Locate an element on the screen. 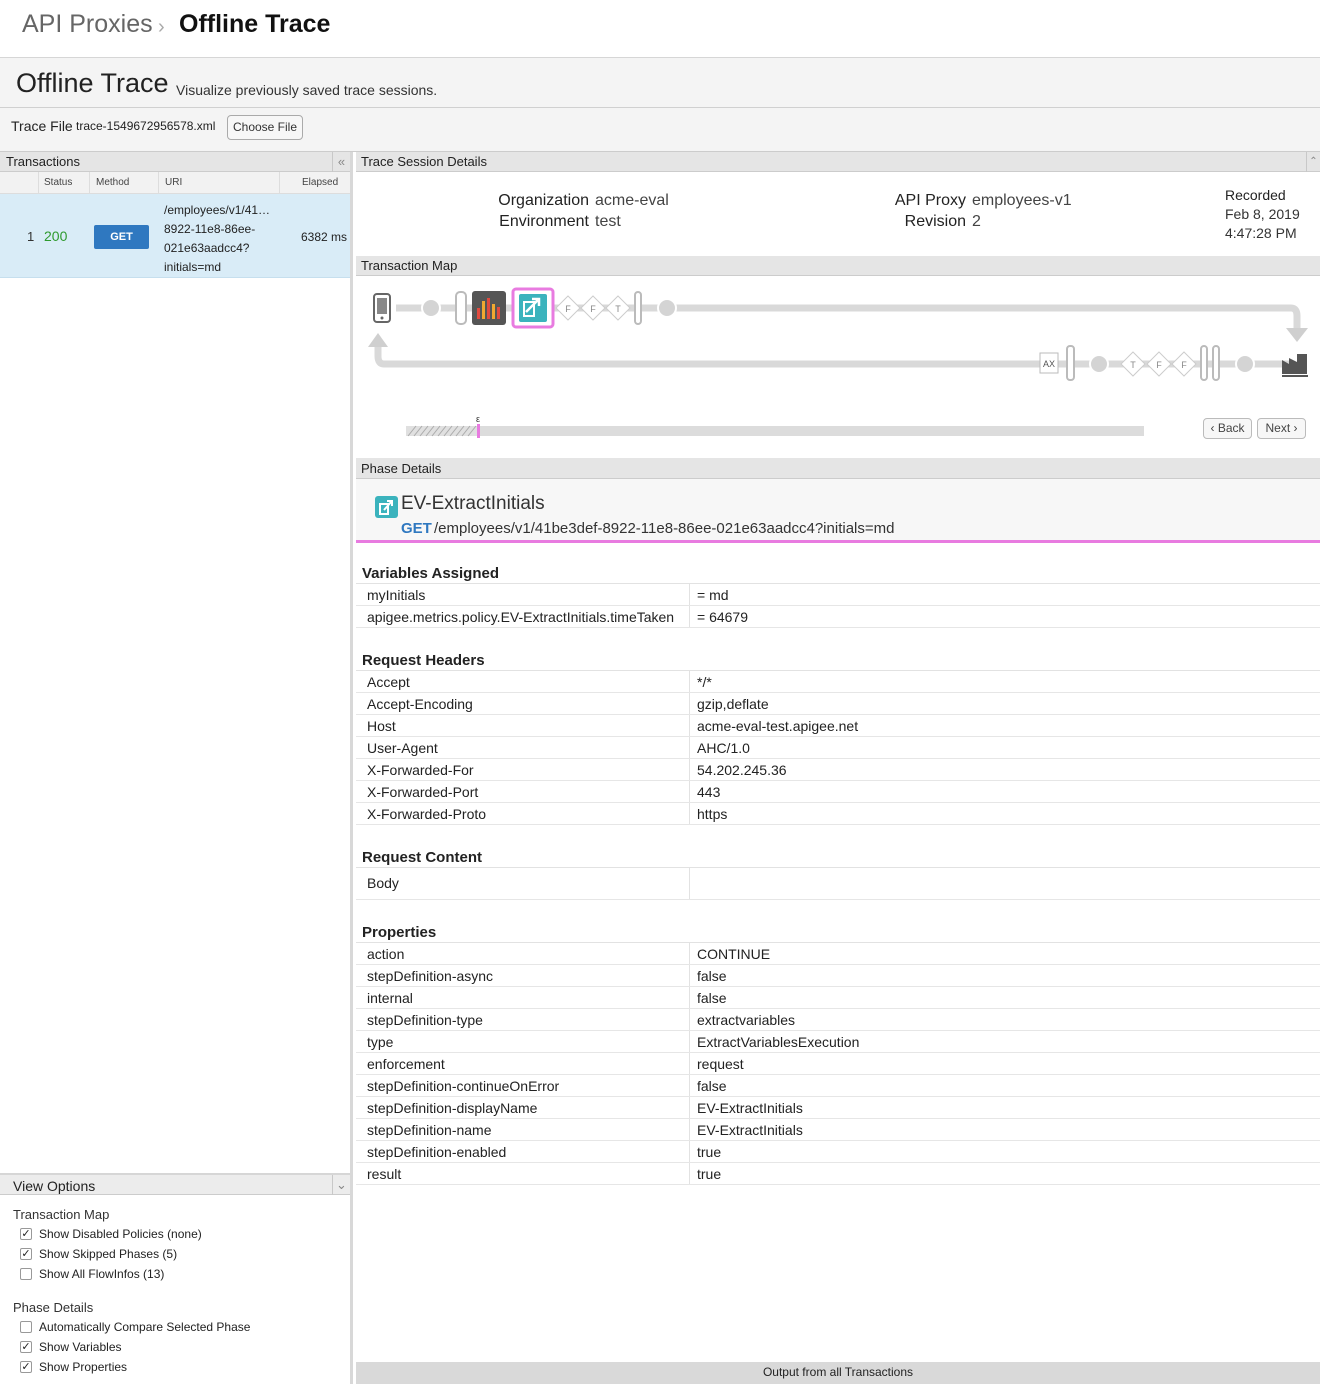  option-show-disabled-policies: ✓ Show Disabled Policies (none) is located at coordinates (175, 1234).